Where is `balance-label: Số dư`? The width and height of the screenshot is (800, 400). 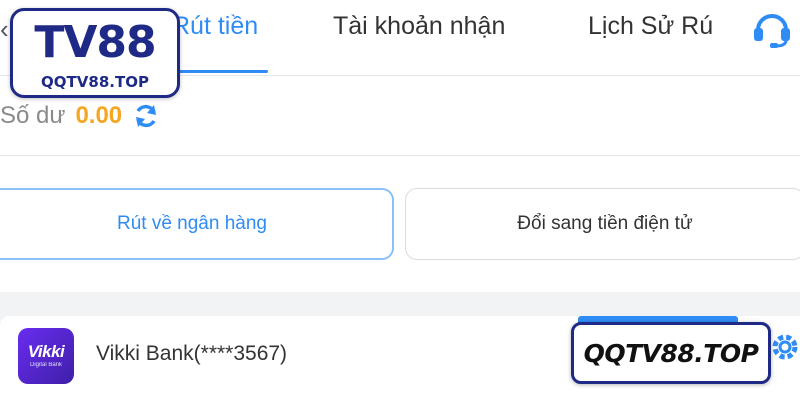
balance-label: Số dư is located at coordinates (33, 115).